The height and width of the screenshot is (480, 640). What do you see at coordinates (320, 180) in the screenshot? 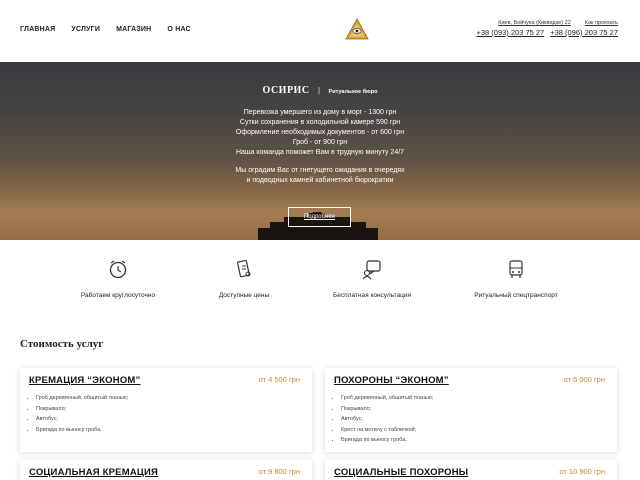
I see `hero-line: и подводных камней кабинетной бюрократии` at bounding box center [320, 180].